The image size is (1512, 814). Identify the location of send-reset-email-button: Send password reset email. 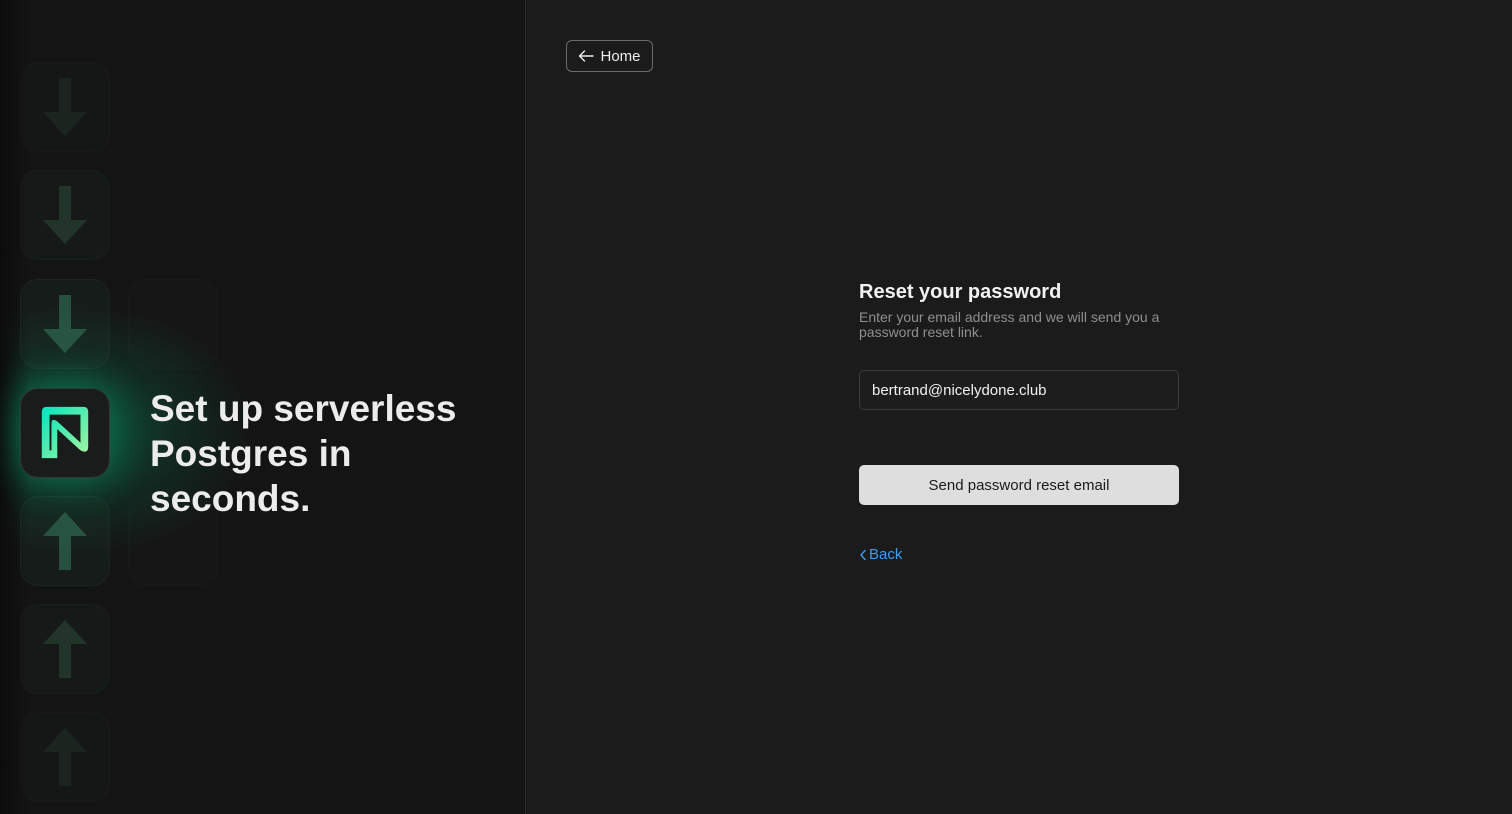
(1019, 485).